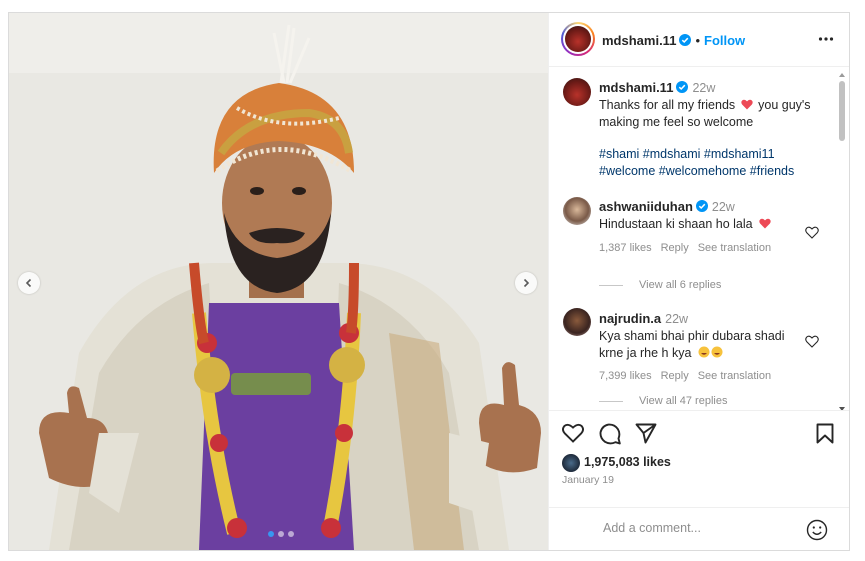 The height and width of the screenshot is (561, 865). I want to click on caption-hashtags-line2: #welcome #welcomehome #friends, so click(719, 171).